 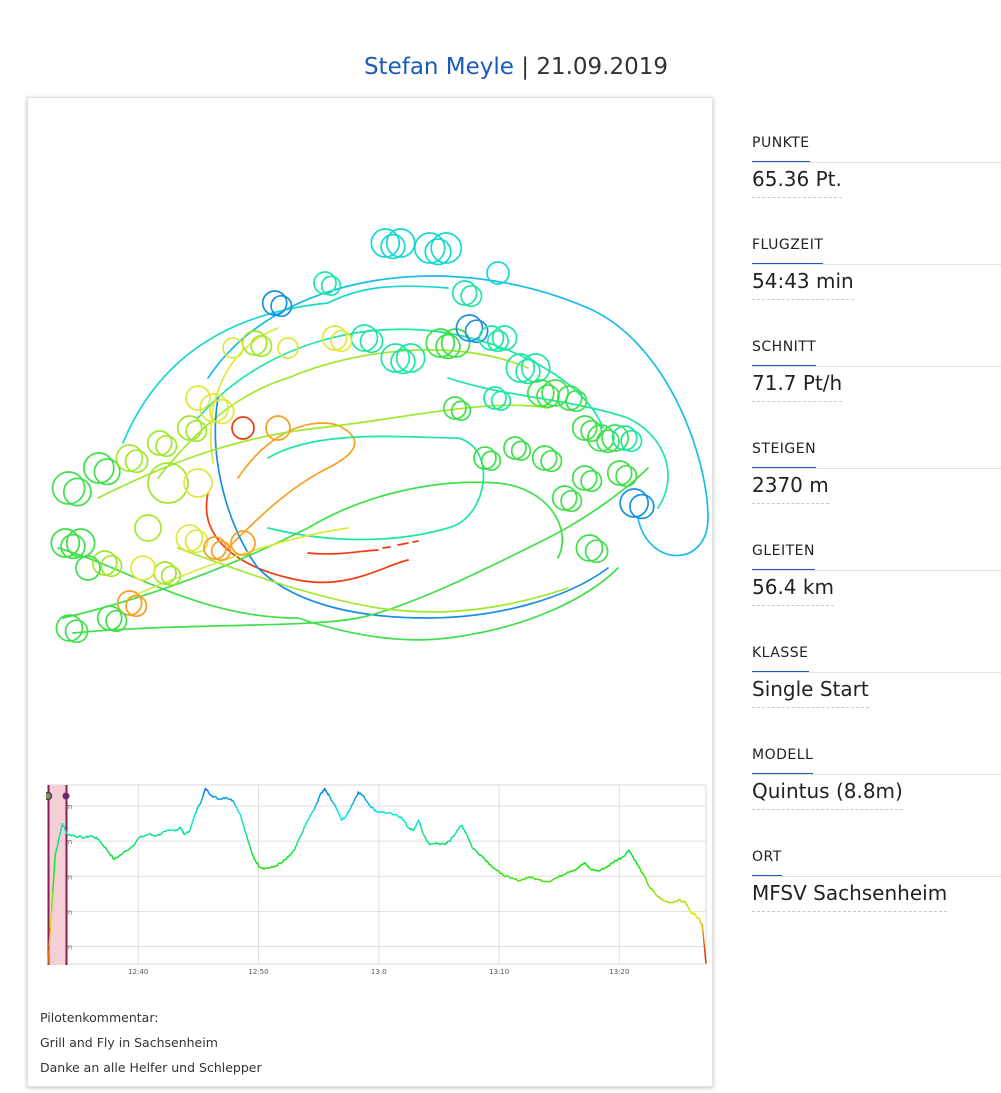 What do you see at coordinates (827, 794) in the screenshot?
I see `stat-value: Quintus (8.8m)` at bounding box center [827, 794].